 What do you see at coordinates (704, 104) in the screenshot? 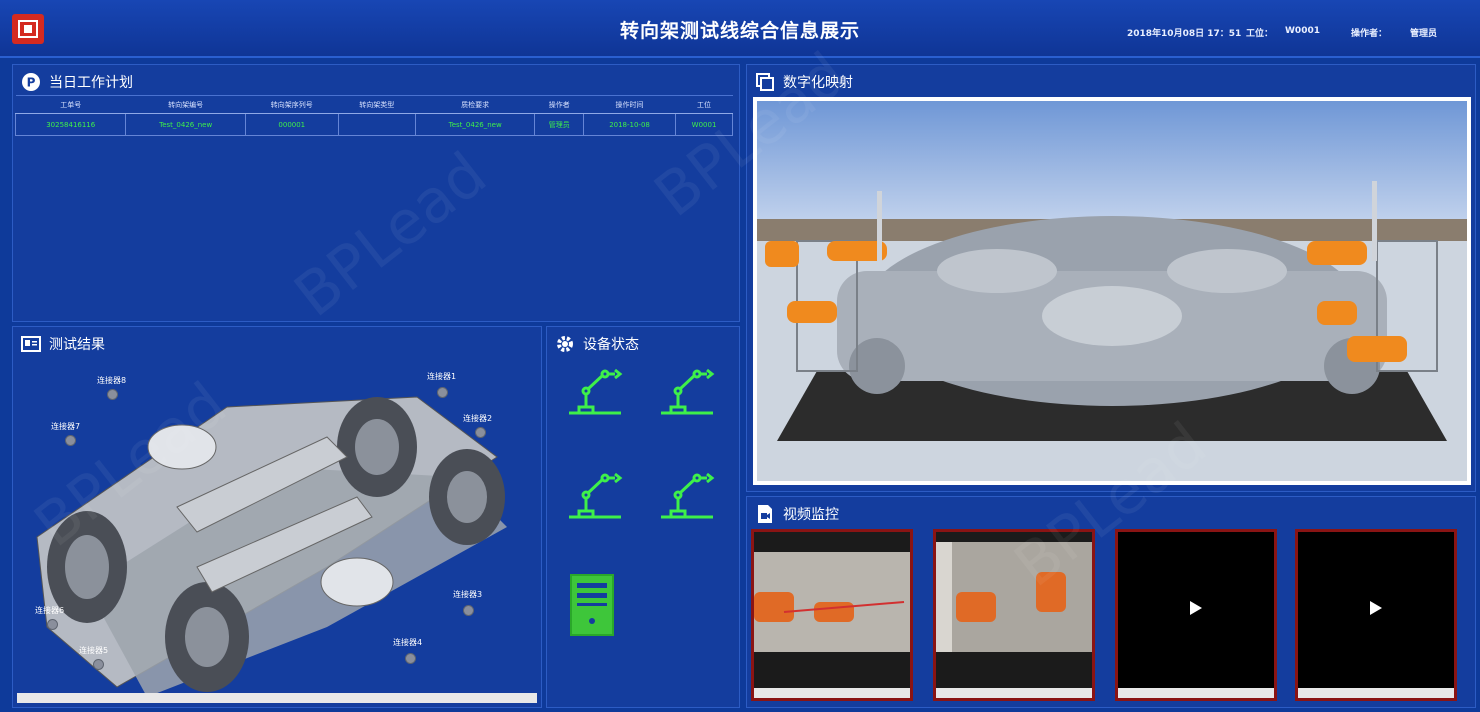
I see `table-column-header: 工位` at bounding box center [704, 104].